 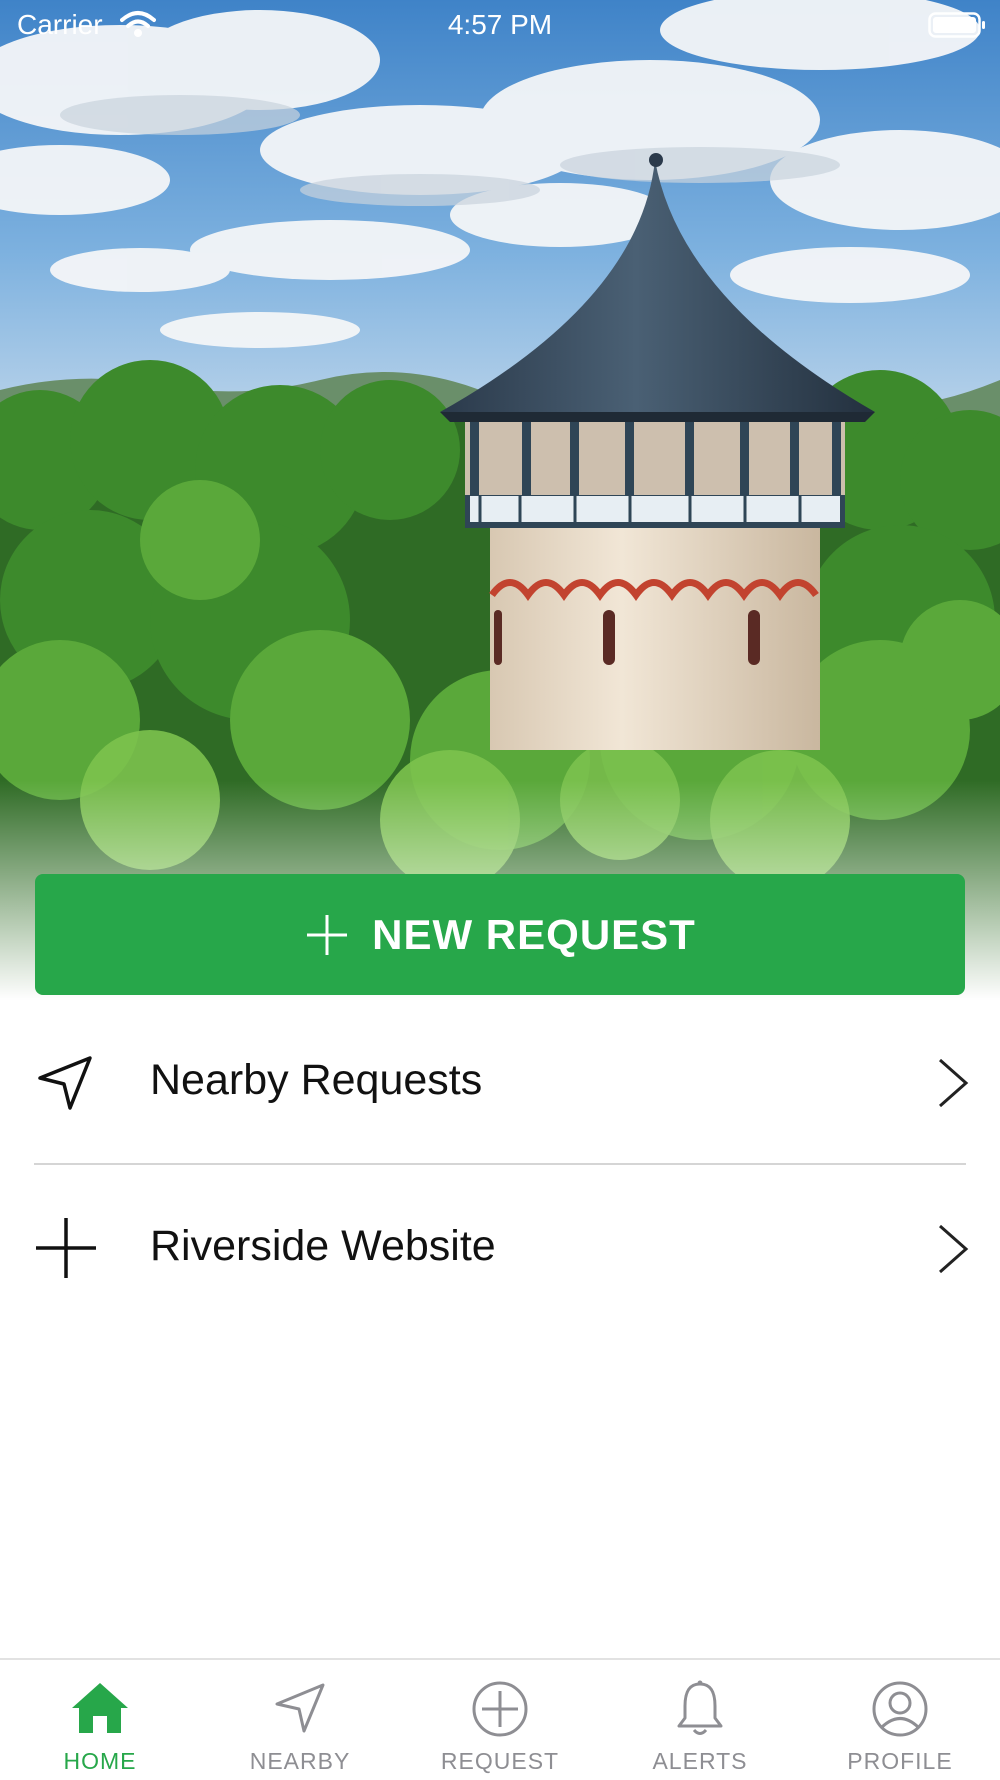 I want to click on menu-item-nearby-requests: Nearby Requests, so click(x=500, y=1083).